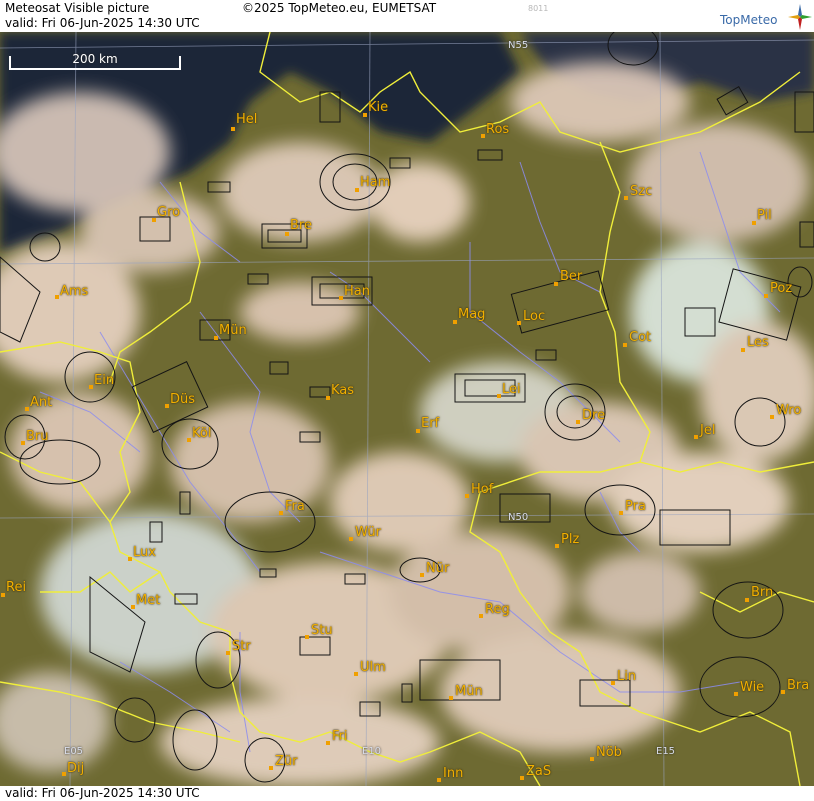 This screenshot has width=814, height=801. What do you see at coordinates (762, 592) in the screenshot?
I see `city-label-brn: Brn` at bounding box center [762, 592].